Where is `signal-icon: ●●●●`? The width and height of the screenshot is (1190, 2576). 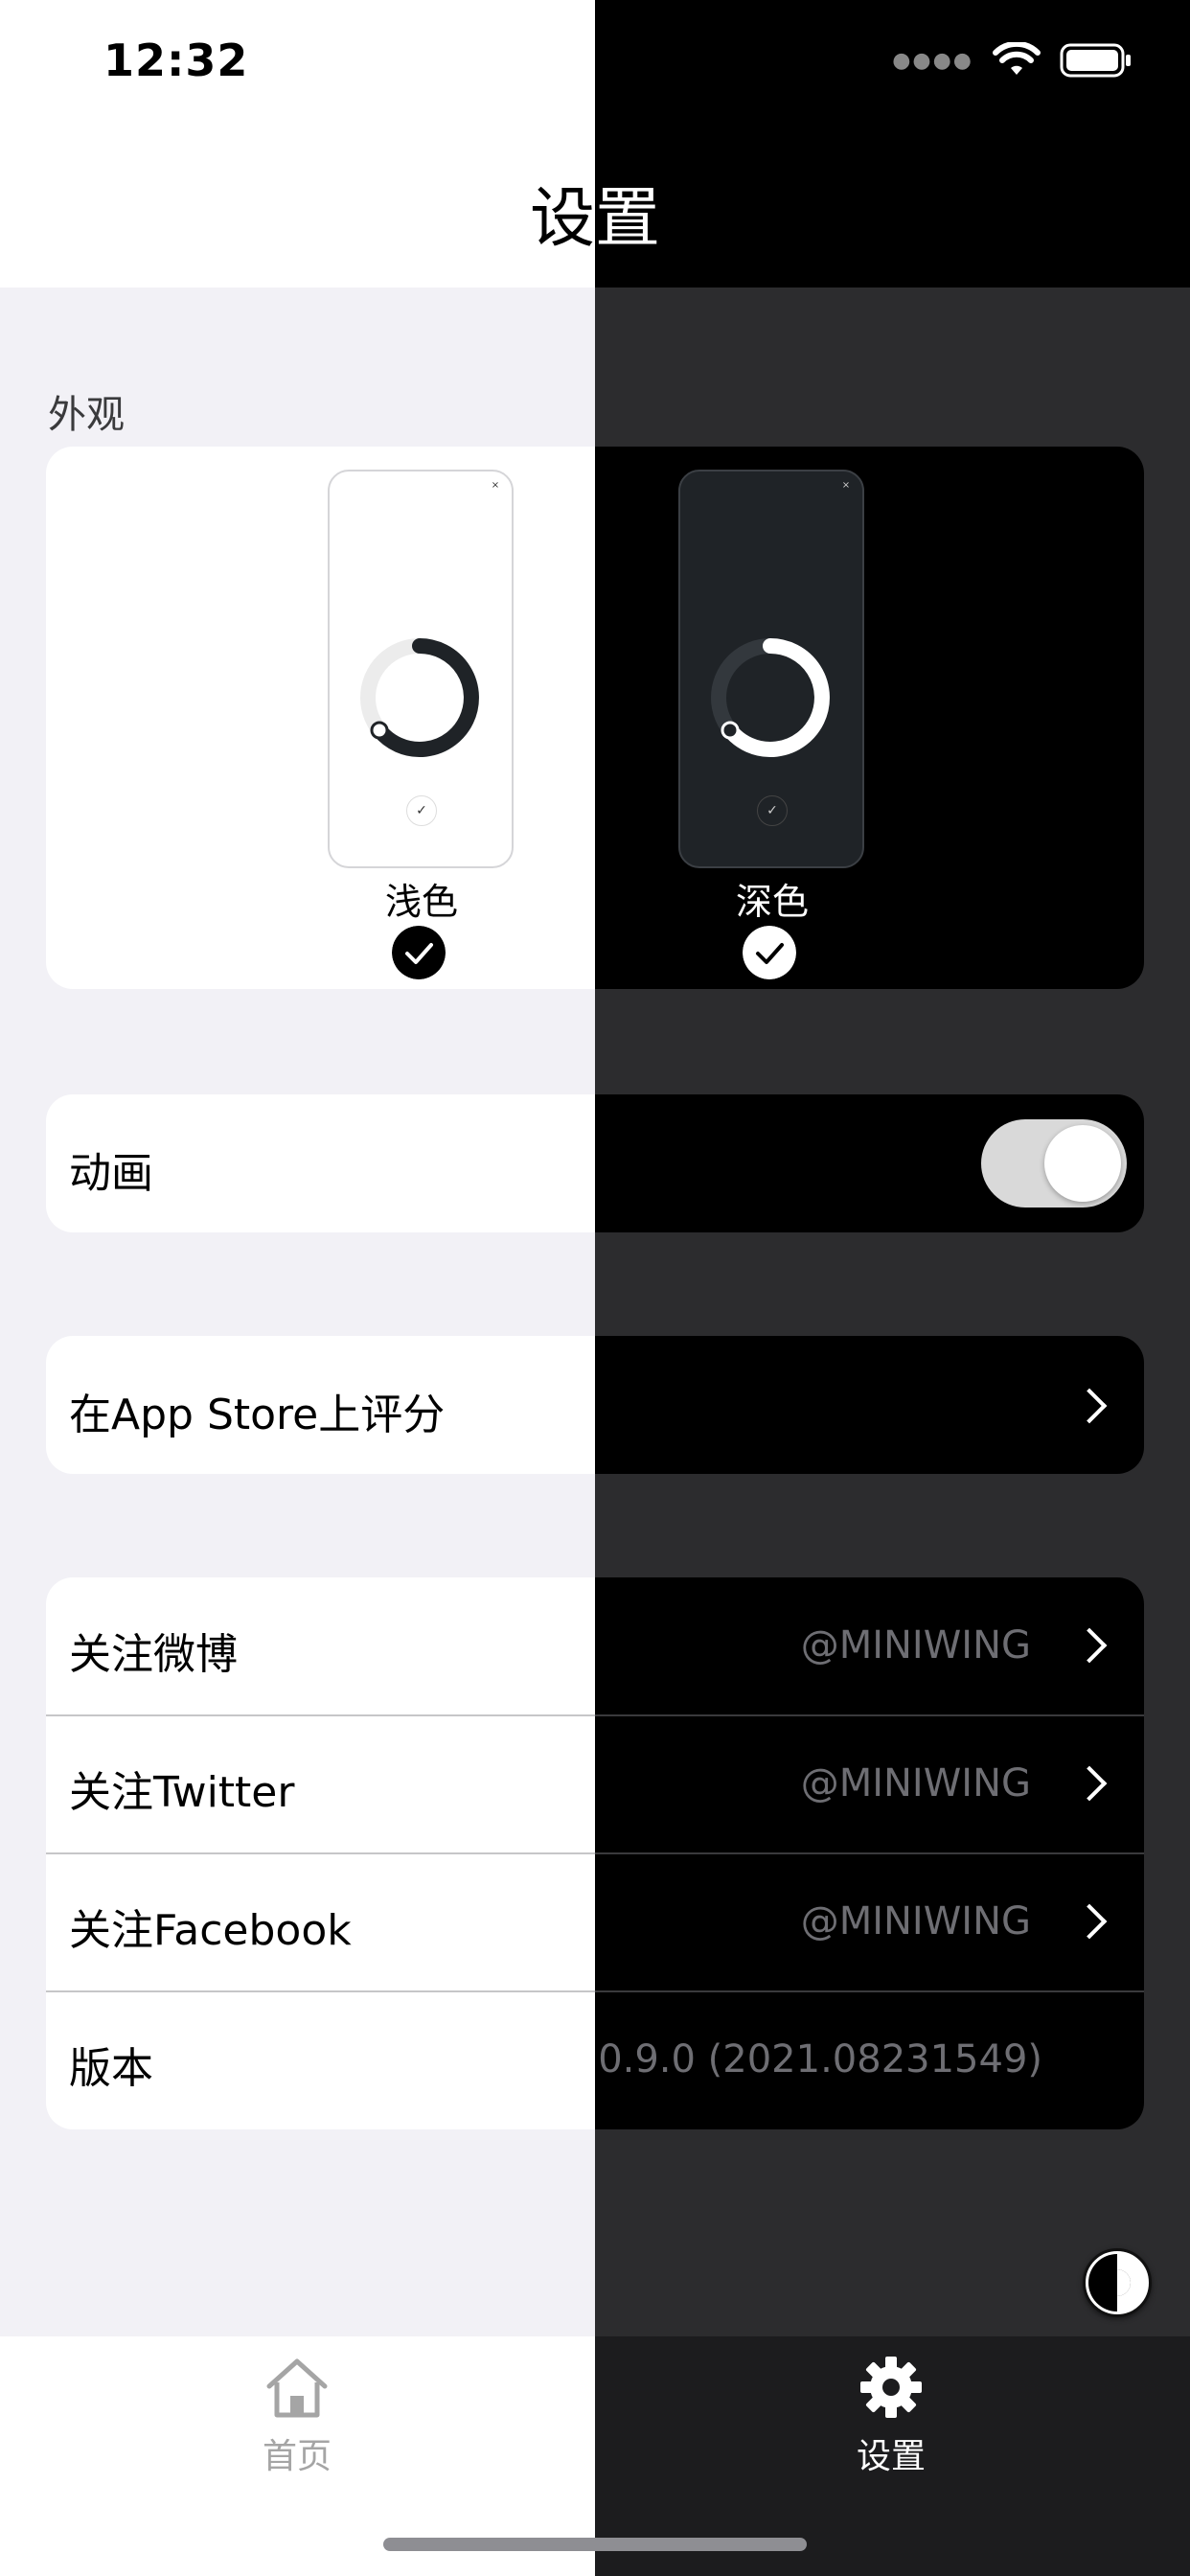
signal-icon: ●●●● is located at coordinates (933, 60).